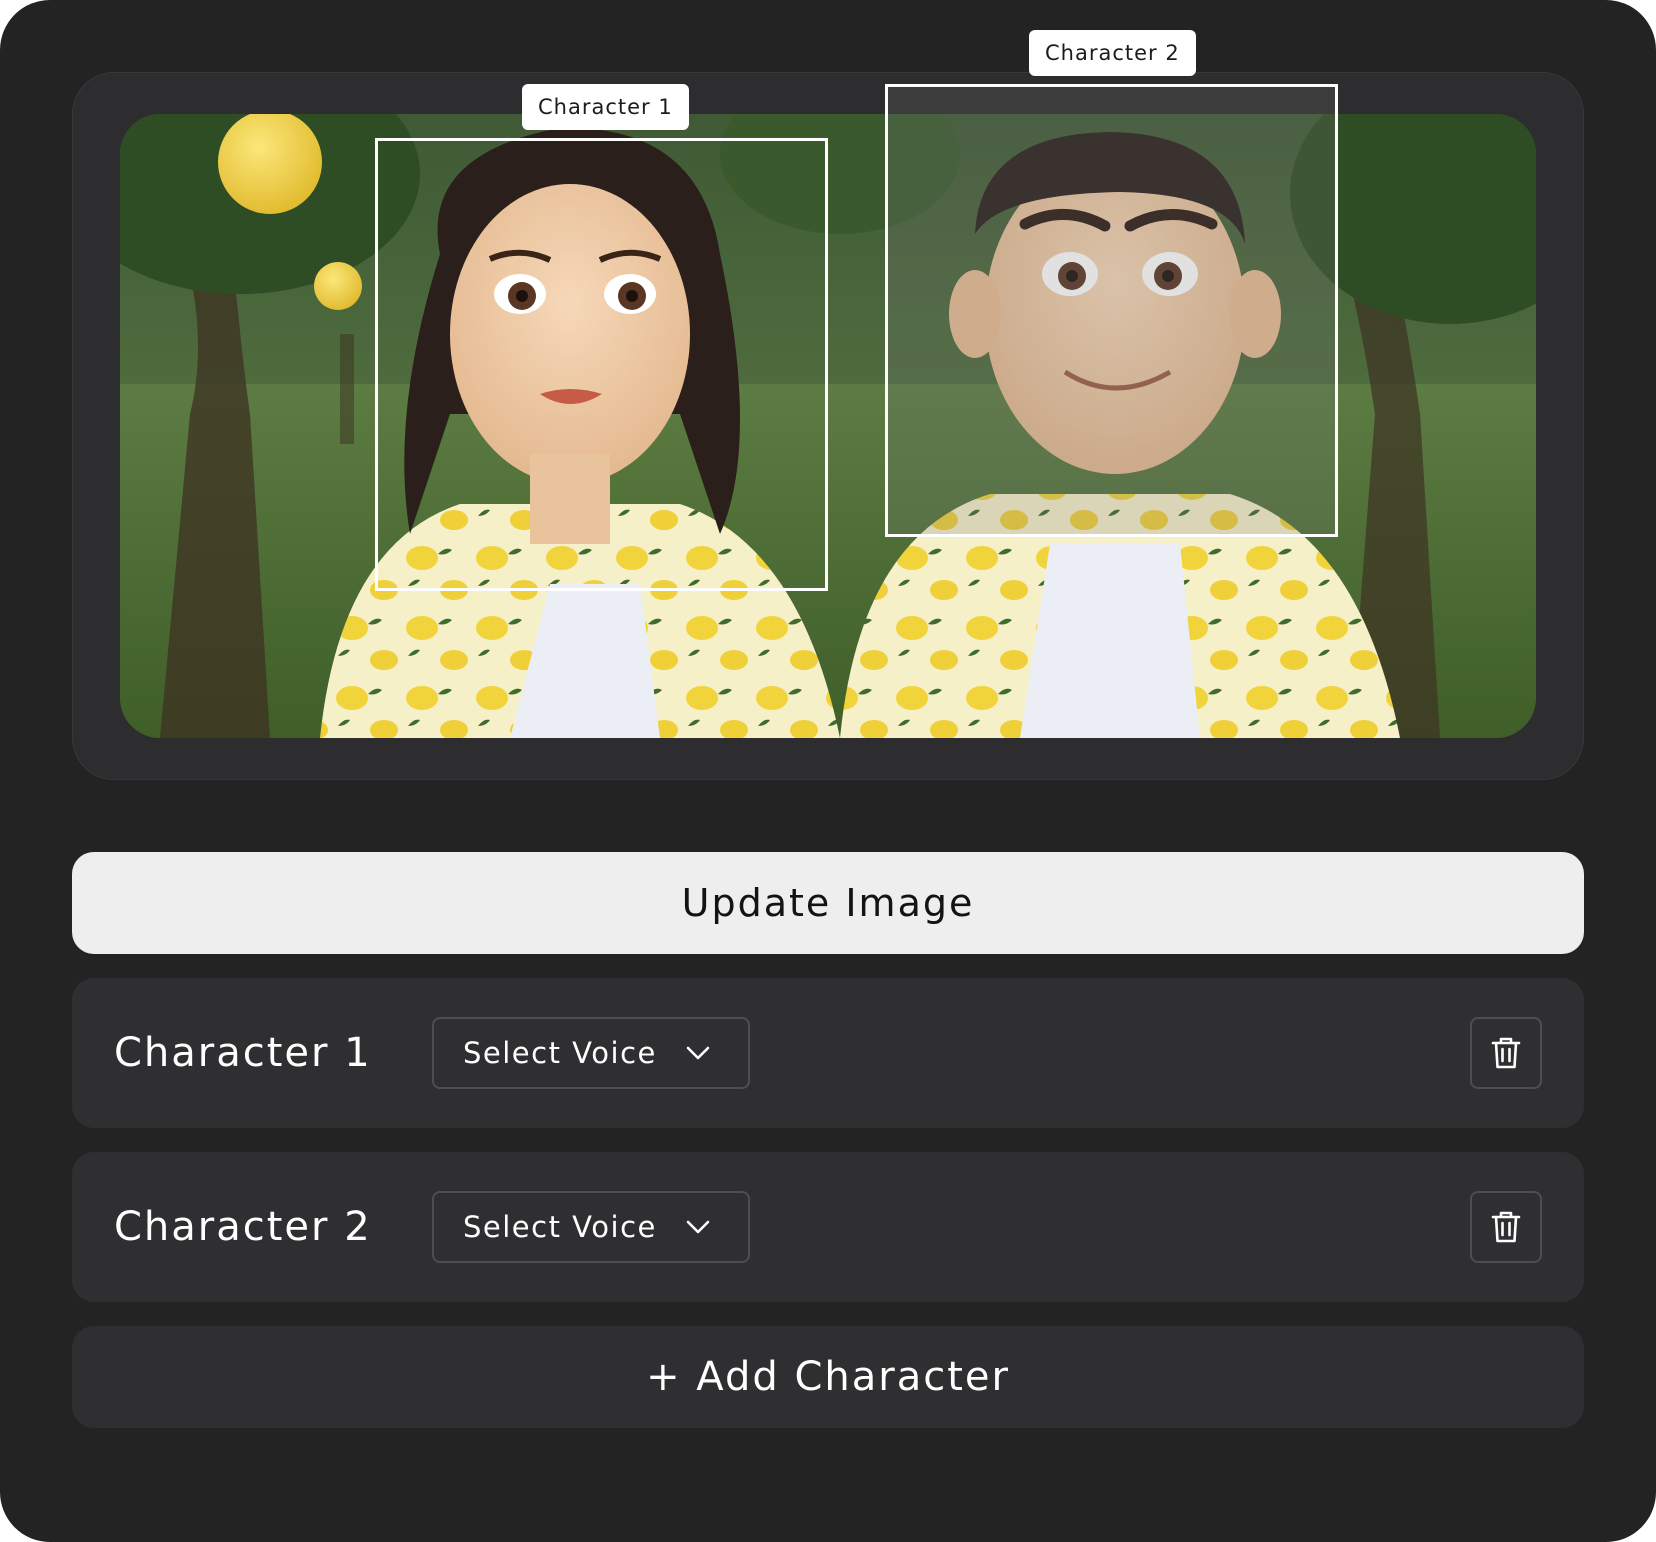  What do you see at coordinates (1112, 53) in the screenshot?
I see `character-2-box-label: Character 2` at bounding box center [1112, 53].